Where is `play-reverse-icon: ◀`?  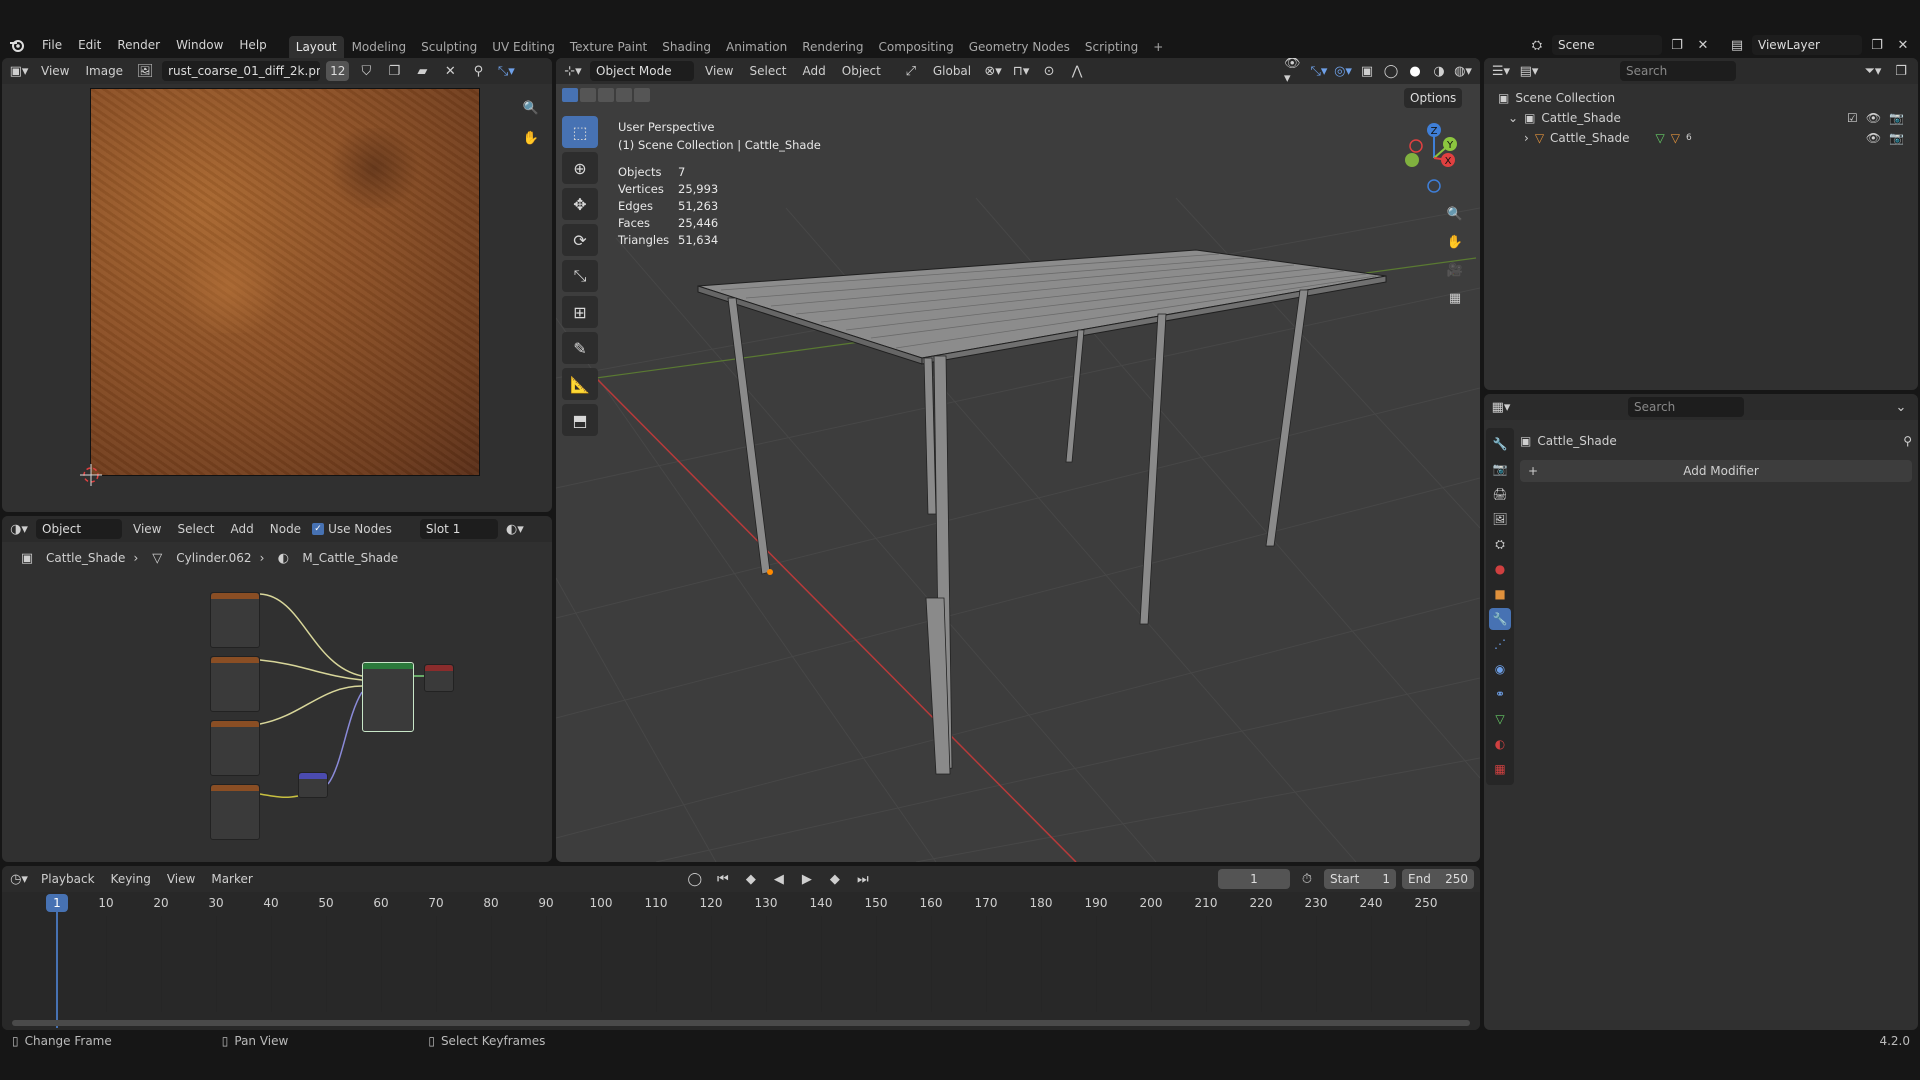 play-reverse-icon: ◀ is located at coordinates (779, 879).